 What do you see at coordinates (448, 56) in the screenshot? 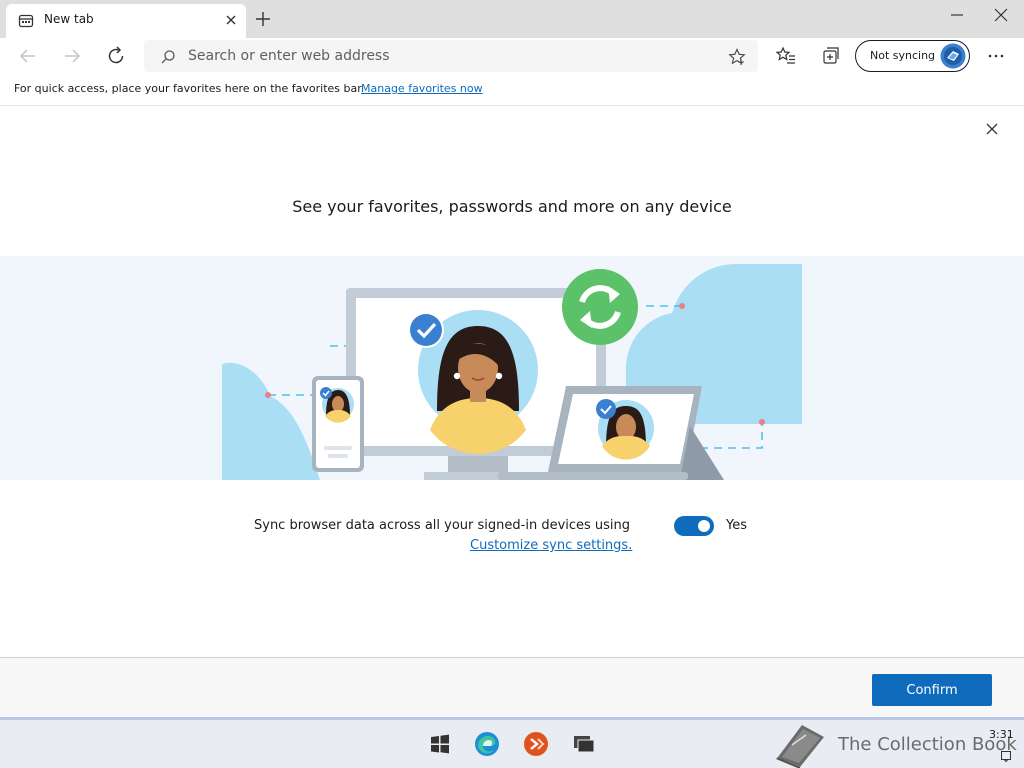
I see `search-input` at bounding box center [448, 56].